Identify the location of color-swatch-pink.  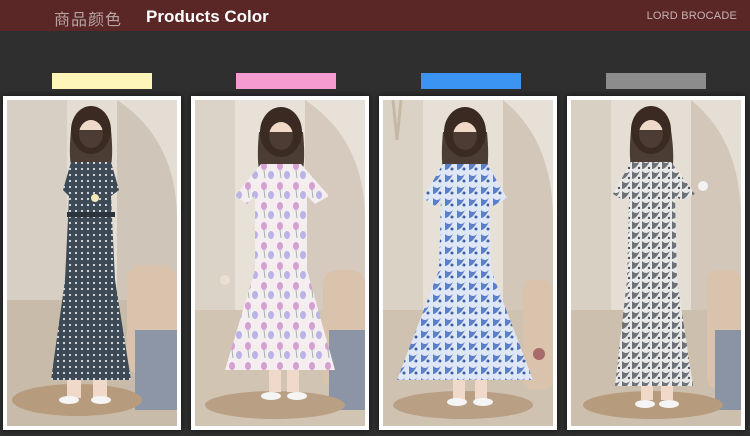
(286, 81).